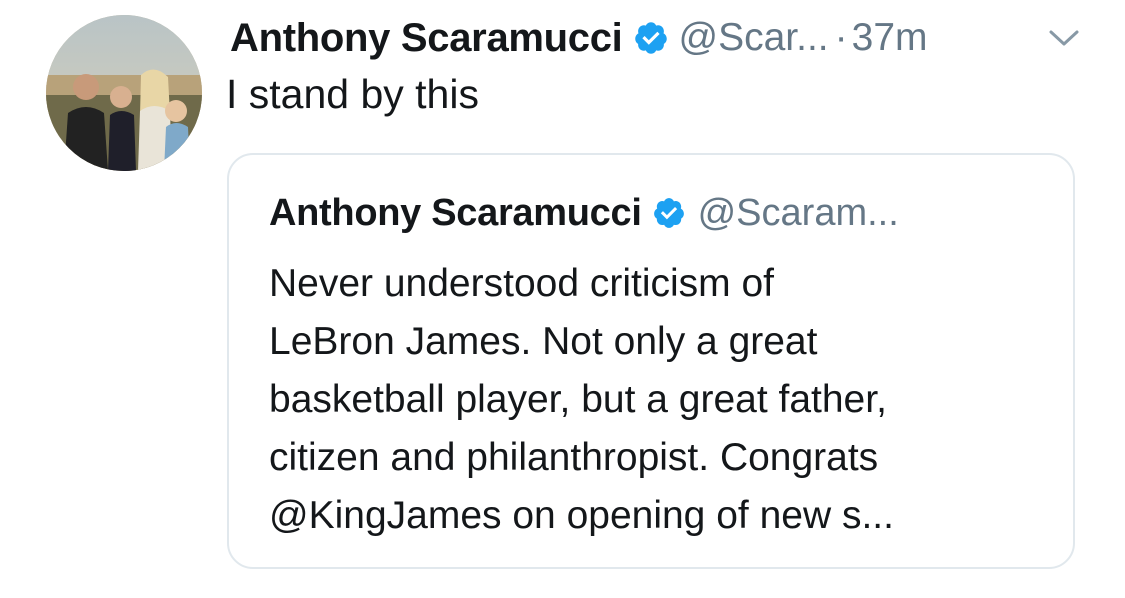 The width and height of the screenshot is (1125, 598). What do you see at coordinates (890, 38) in the screenshot?
I see `tweet-timestamp: 37m` at bounding box center [890, 38].